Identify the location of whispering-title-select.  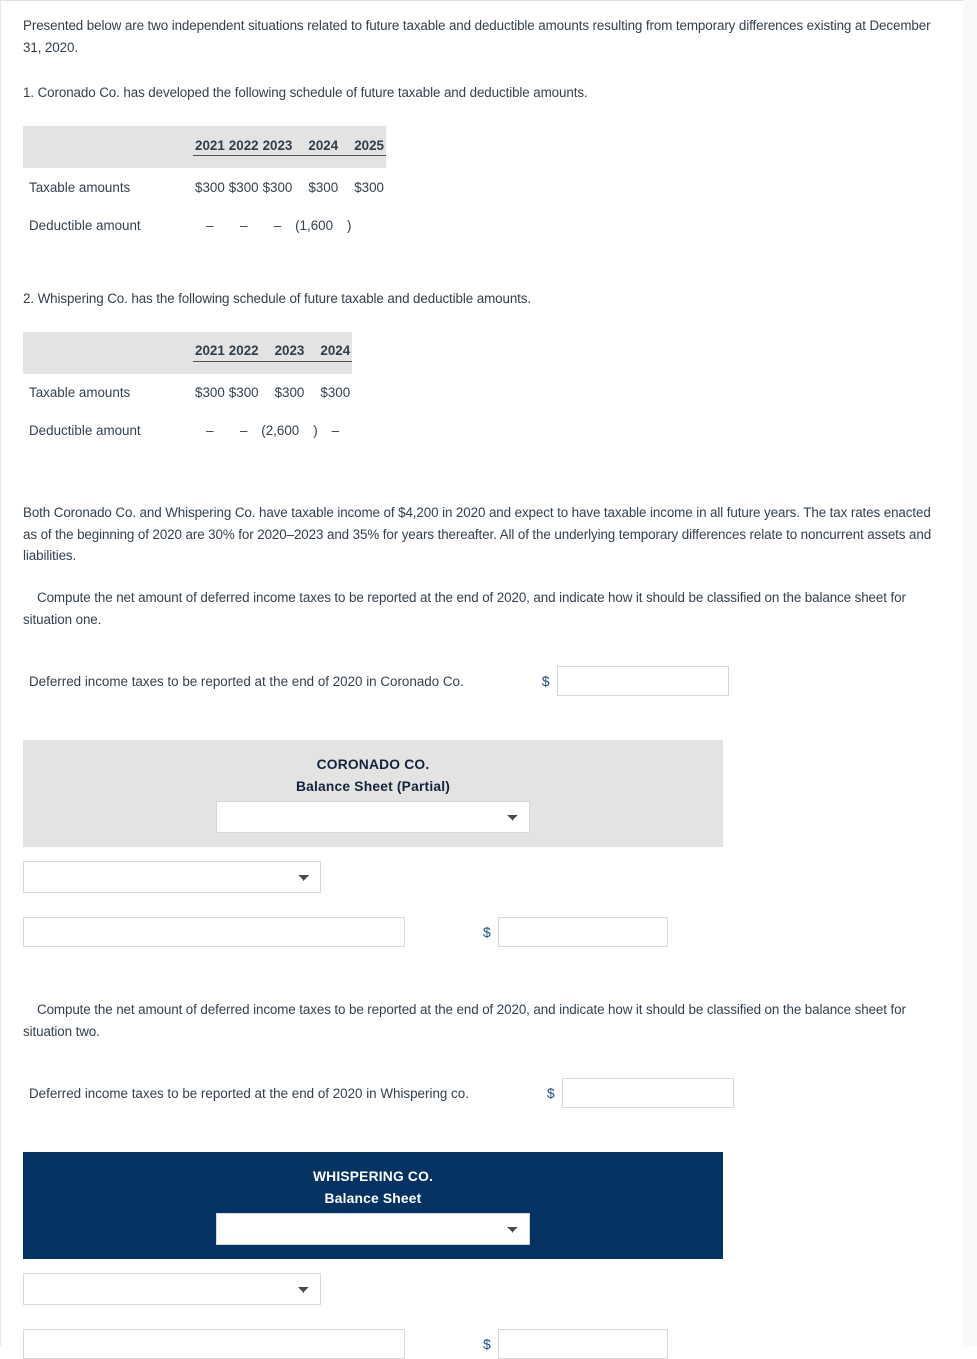
(373, 1229).